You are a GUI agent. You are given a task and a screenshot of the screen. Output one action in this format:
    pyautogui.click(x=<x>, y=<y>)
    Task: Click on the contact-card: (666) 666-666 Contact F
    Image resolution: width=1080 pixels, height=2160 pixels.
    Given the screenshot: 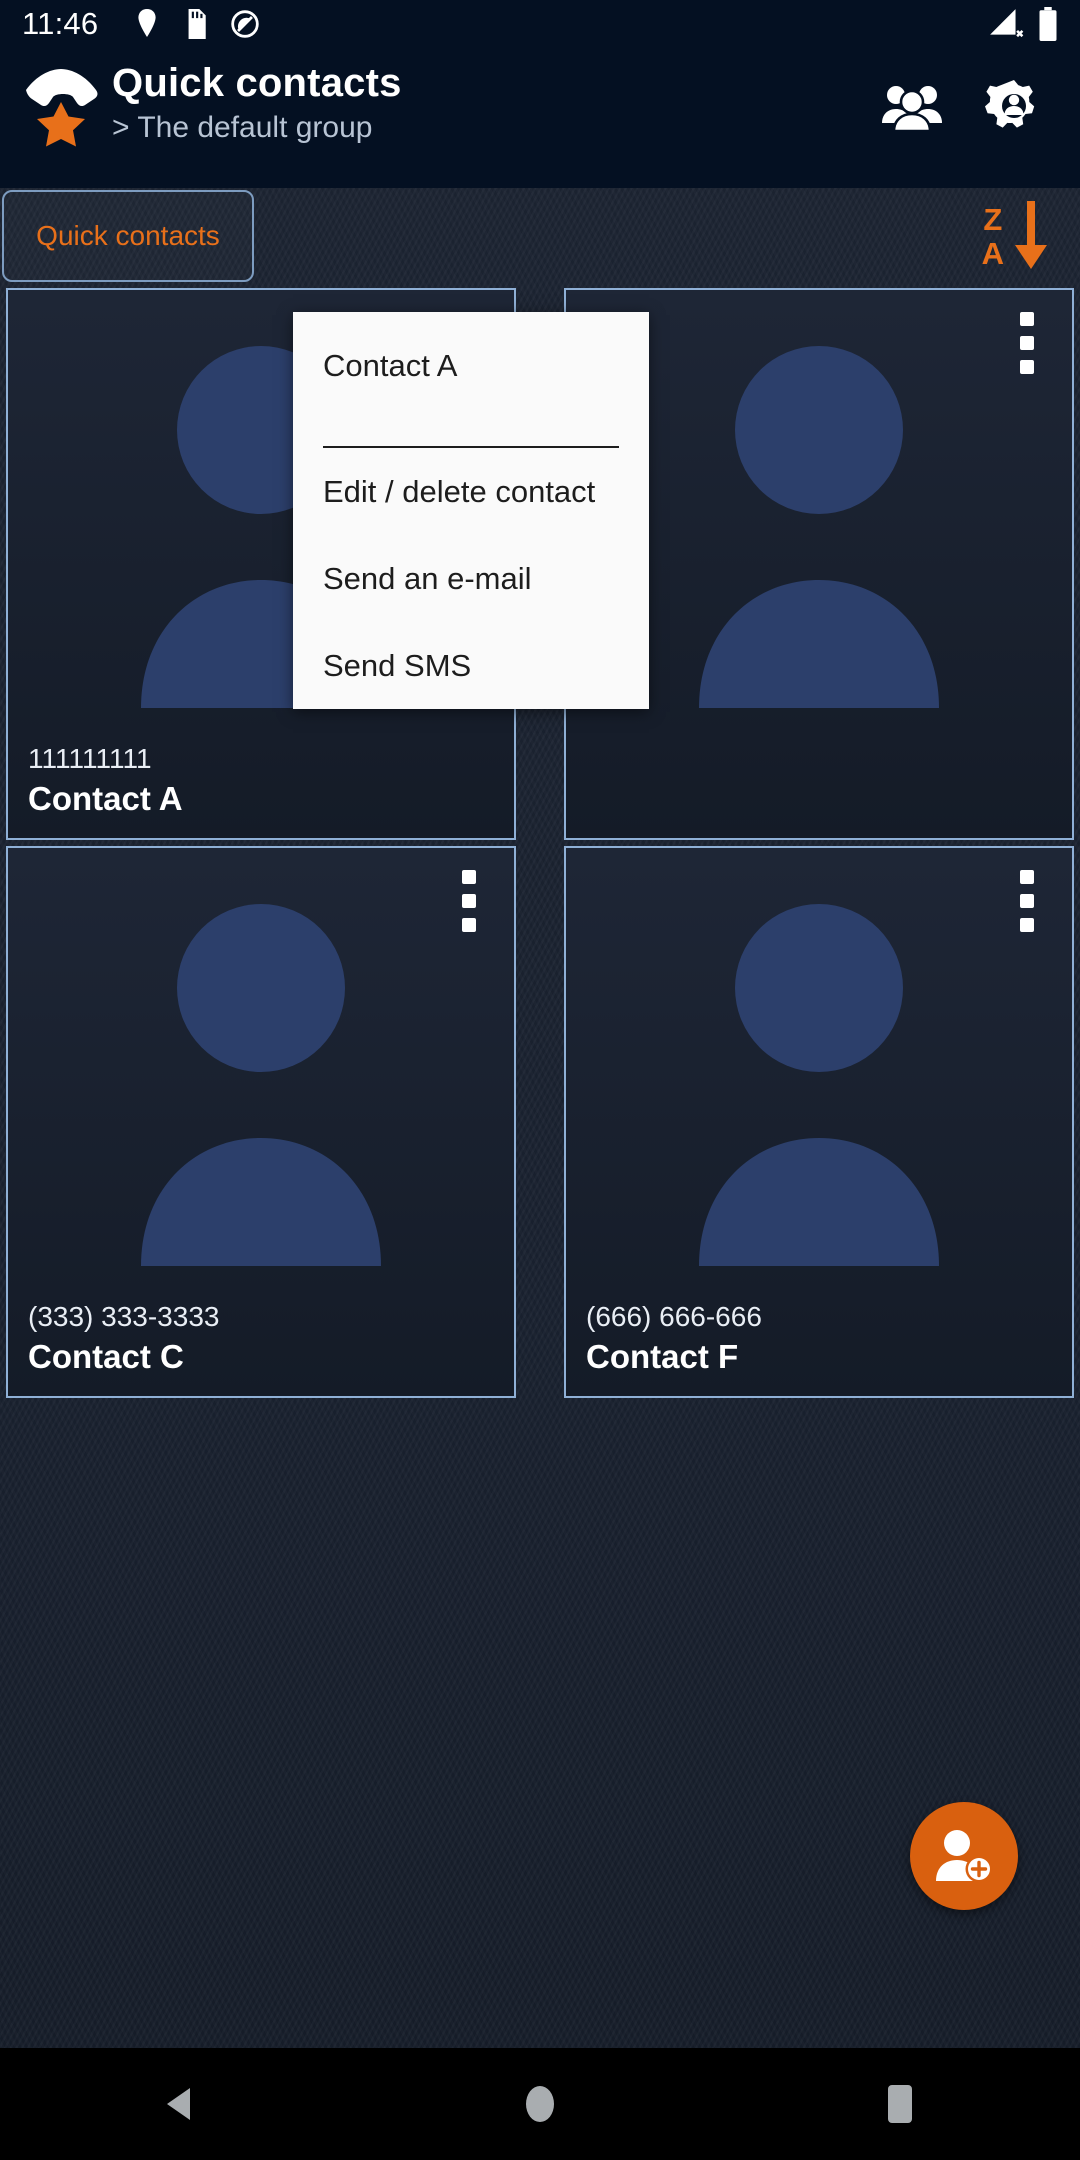 What is the action you would take?
    pyautogui.click(x=819, y=1122)
    